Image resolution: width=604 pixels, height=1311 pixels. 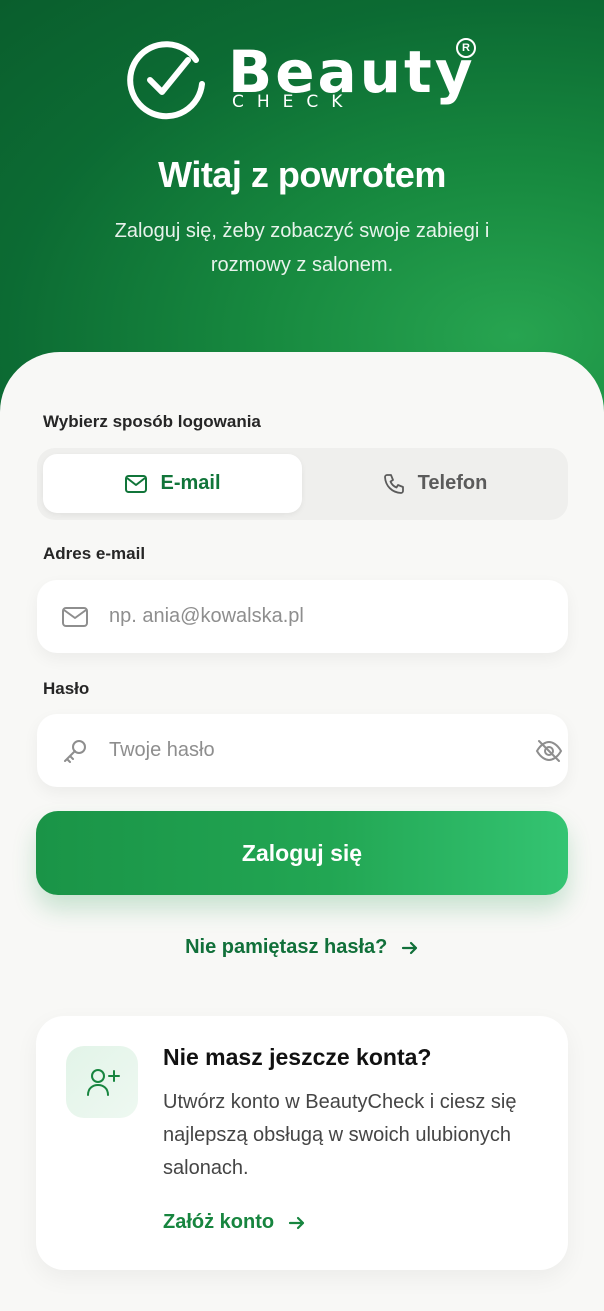 What do you see at coordinates (297, 1057) in the screenshot?
I see `signup-title: Nie masz jeszcze konta?` at bounding box center [297, 1057].